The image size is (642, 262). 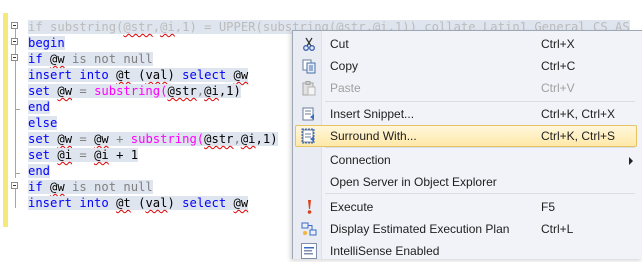 What do you see at coordinates (208, 75) in the screenshot?
I see `keyword-token: select` at bounding box center [208, 75].